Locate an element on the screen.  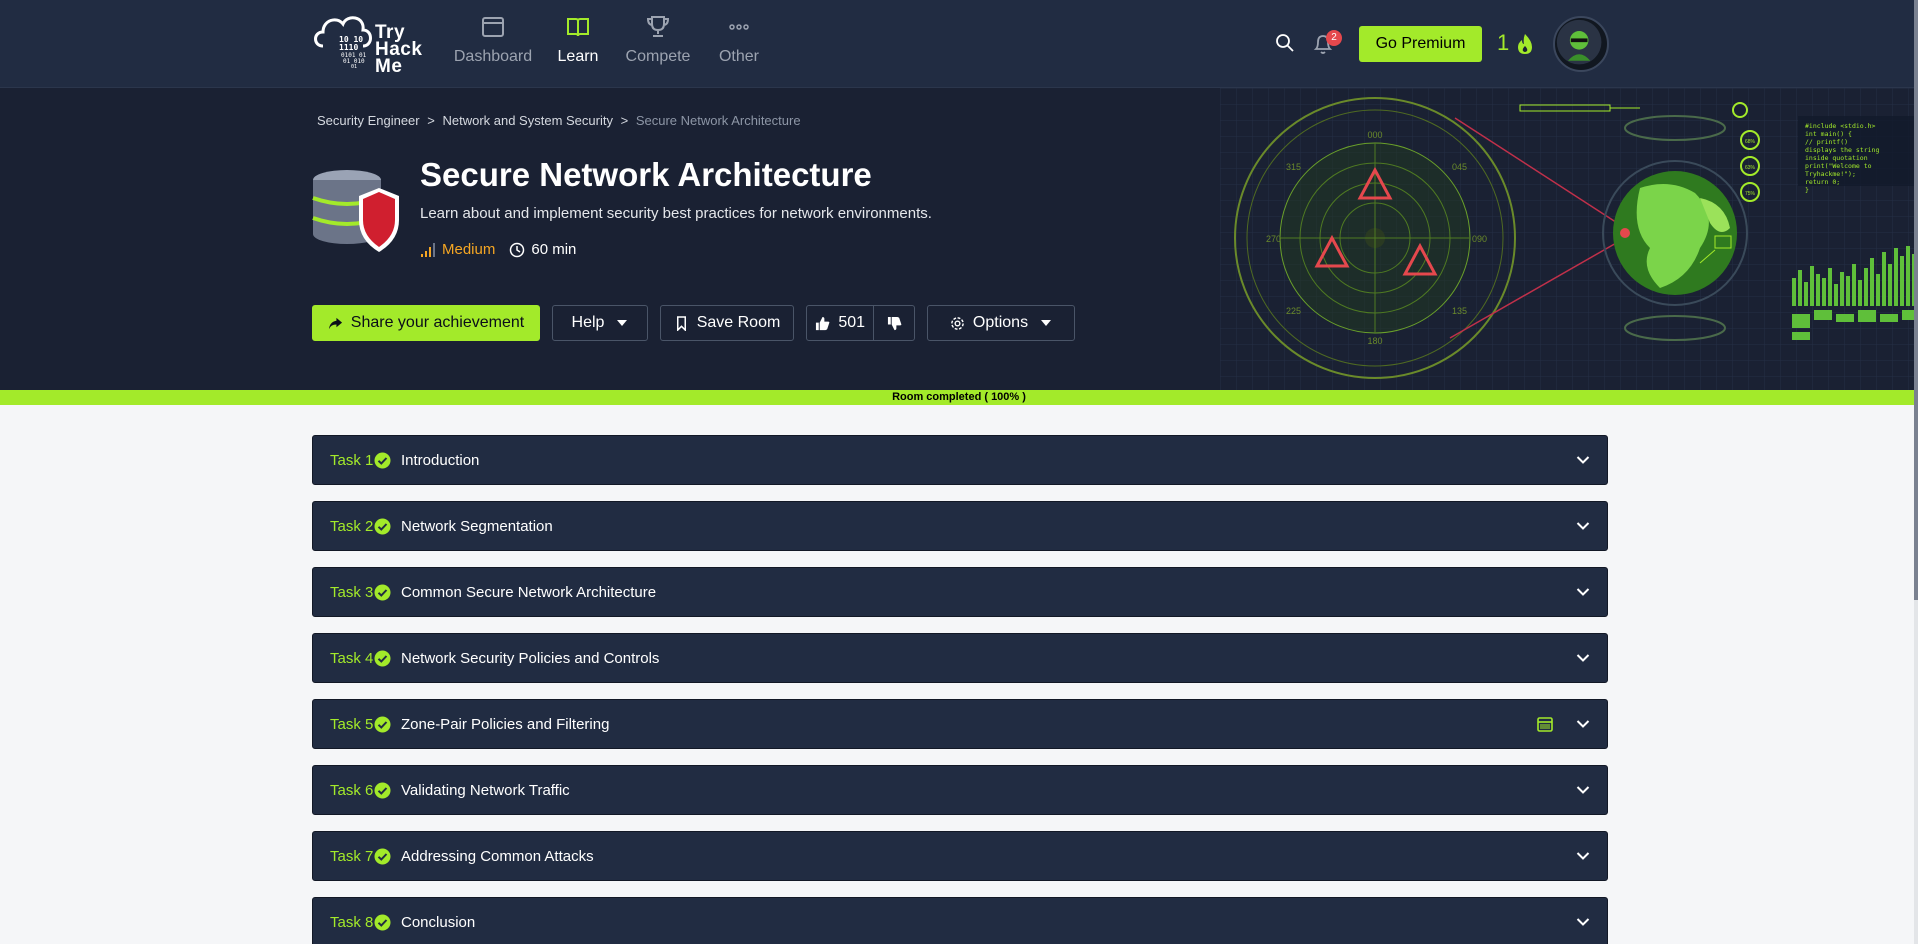
options-label: Options is located at coordinates (1000, 322).